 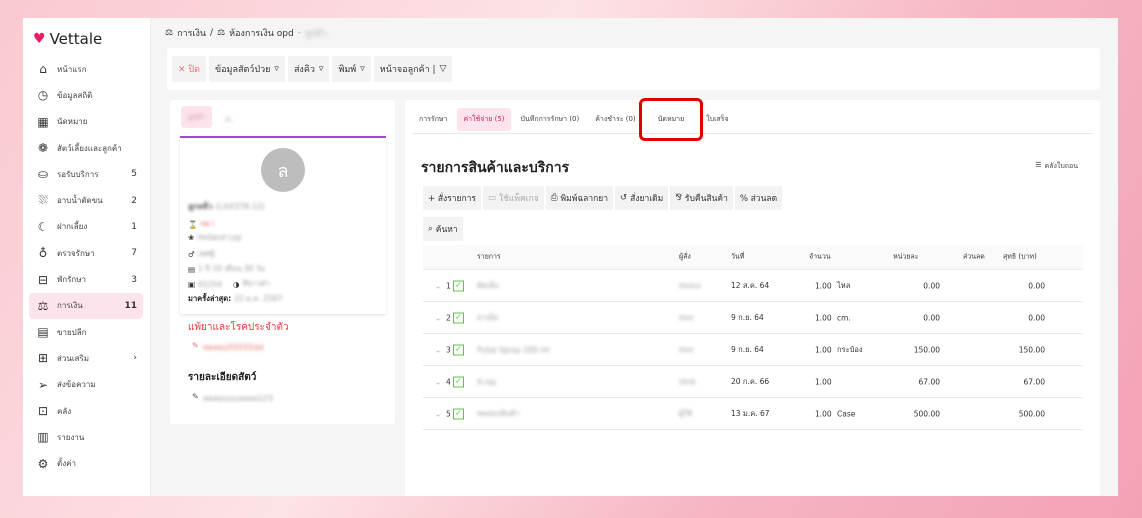 What do you see at coordinates (232, 268) in the screenshot?
I see `pet-age: 1 ปี 10 เดือน 30 วัน` at bounding box center [232, 268].